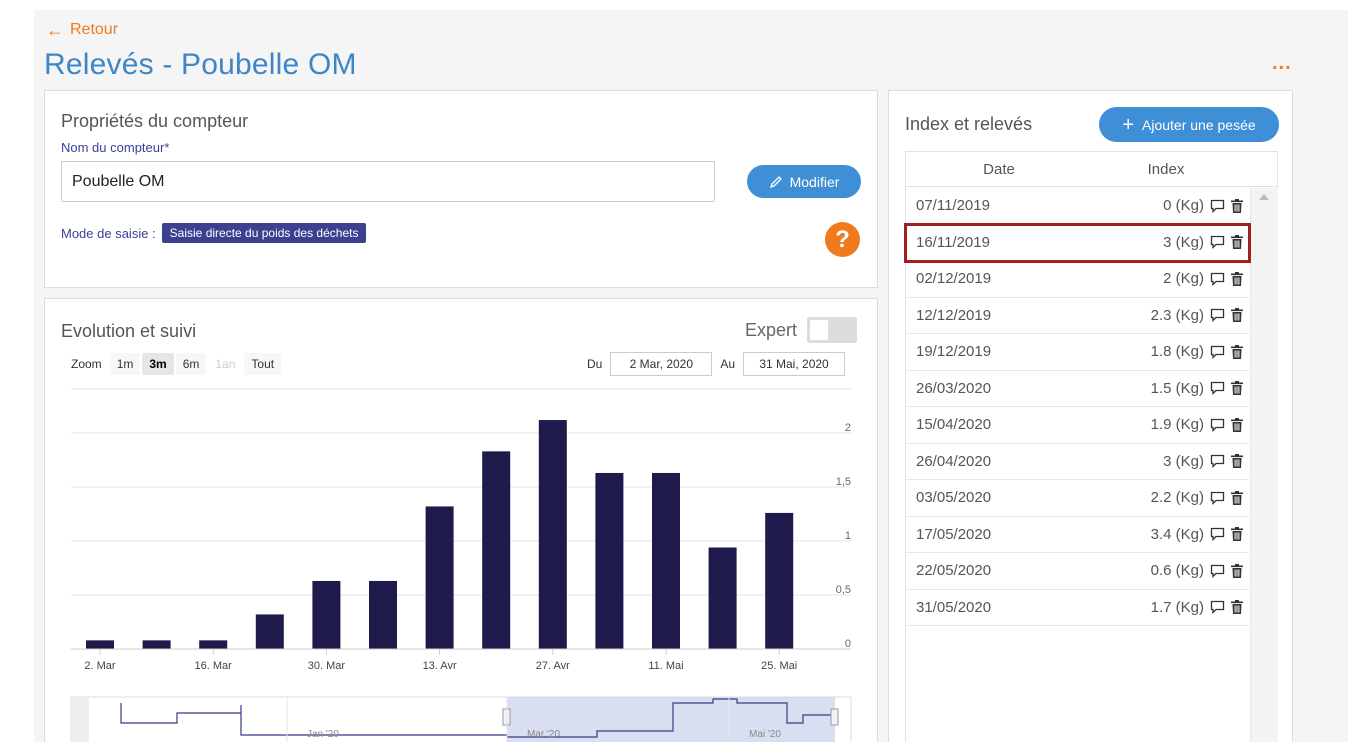 The height and width of the screenshot is (742, 1348). Describe the element at coordinates (832, 330) in the screenshot. I see `expert-toggle` at that location.